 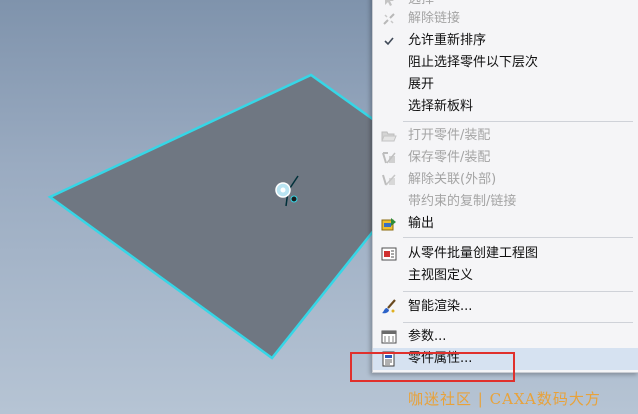 What do you see at coordinates (389, 19) in the screenshot?
I see `unlink-icon` at bounding box center [389, 19].